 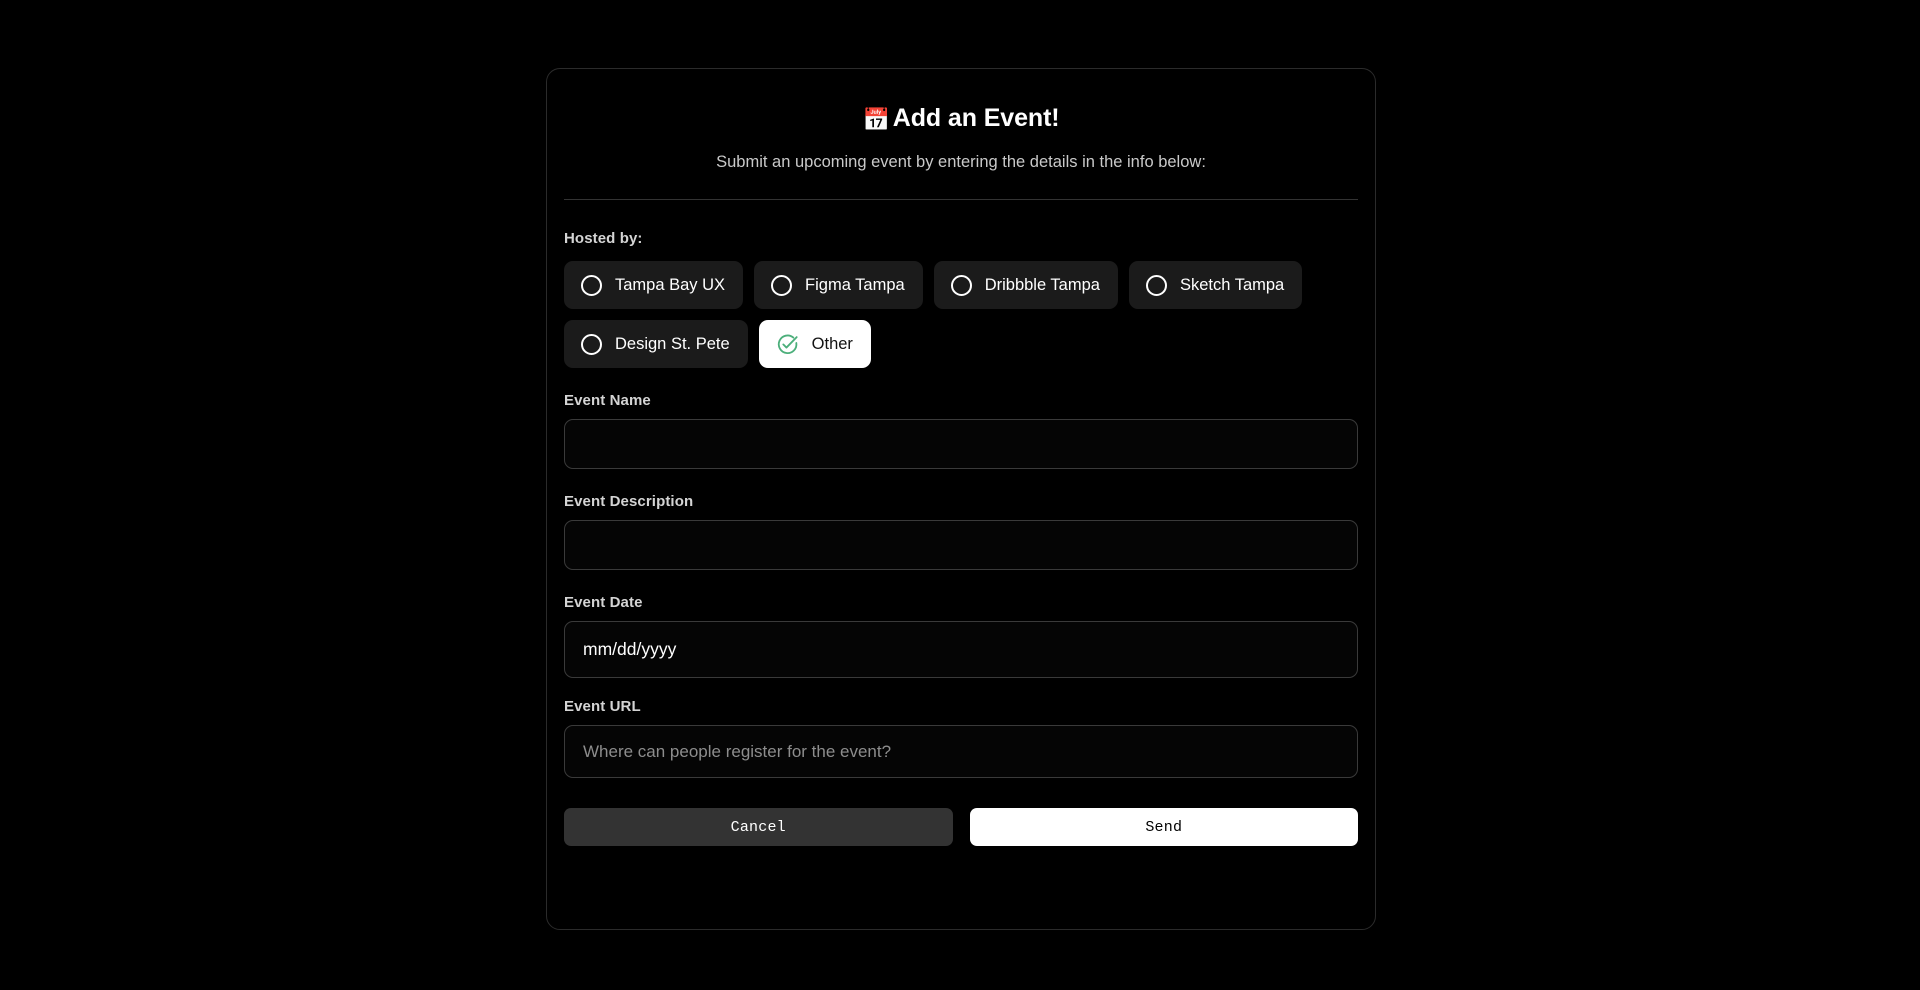 I want to click on host-option-tampa-bay-ux: Tampa Bay UX, so click(x=654, y=285).